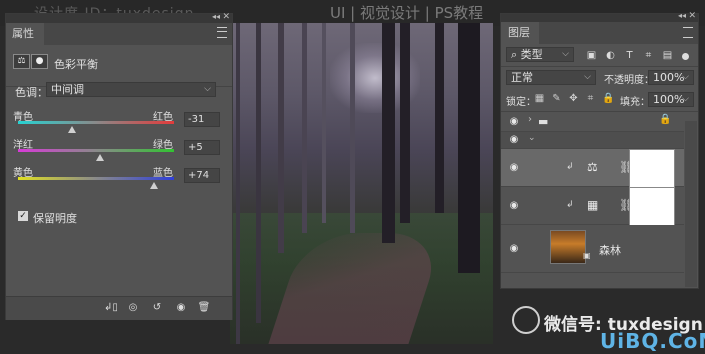 The height and width of the screenshot is (354, 705). Describe the element at coordinates (67, 89) in the screenshot. I see `tone-value: 中间调` at that location.